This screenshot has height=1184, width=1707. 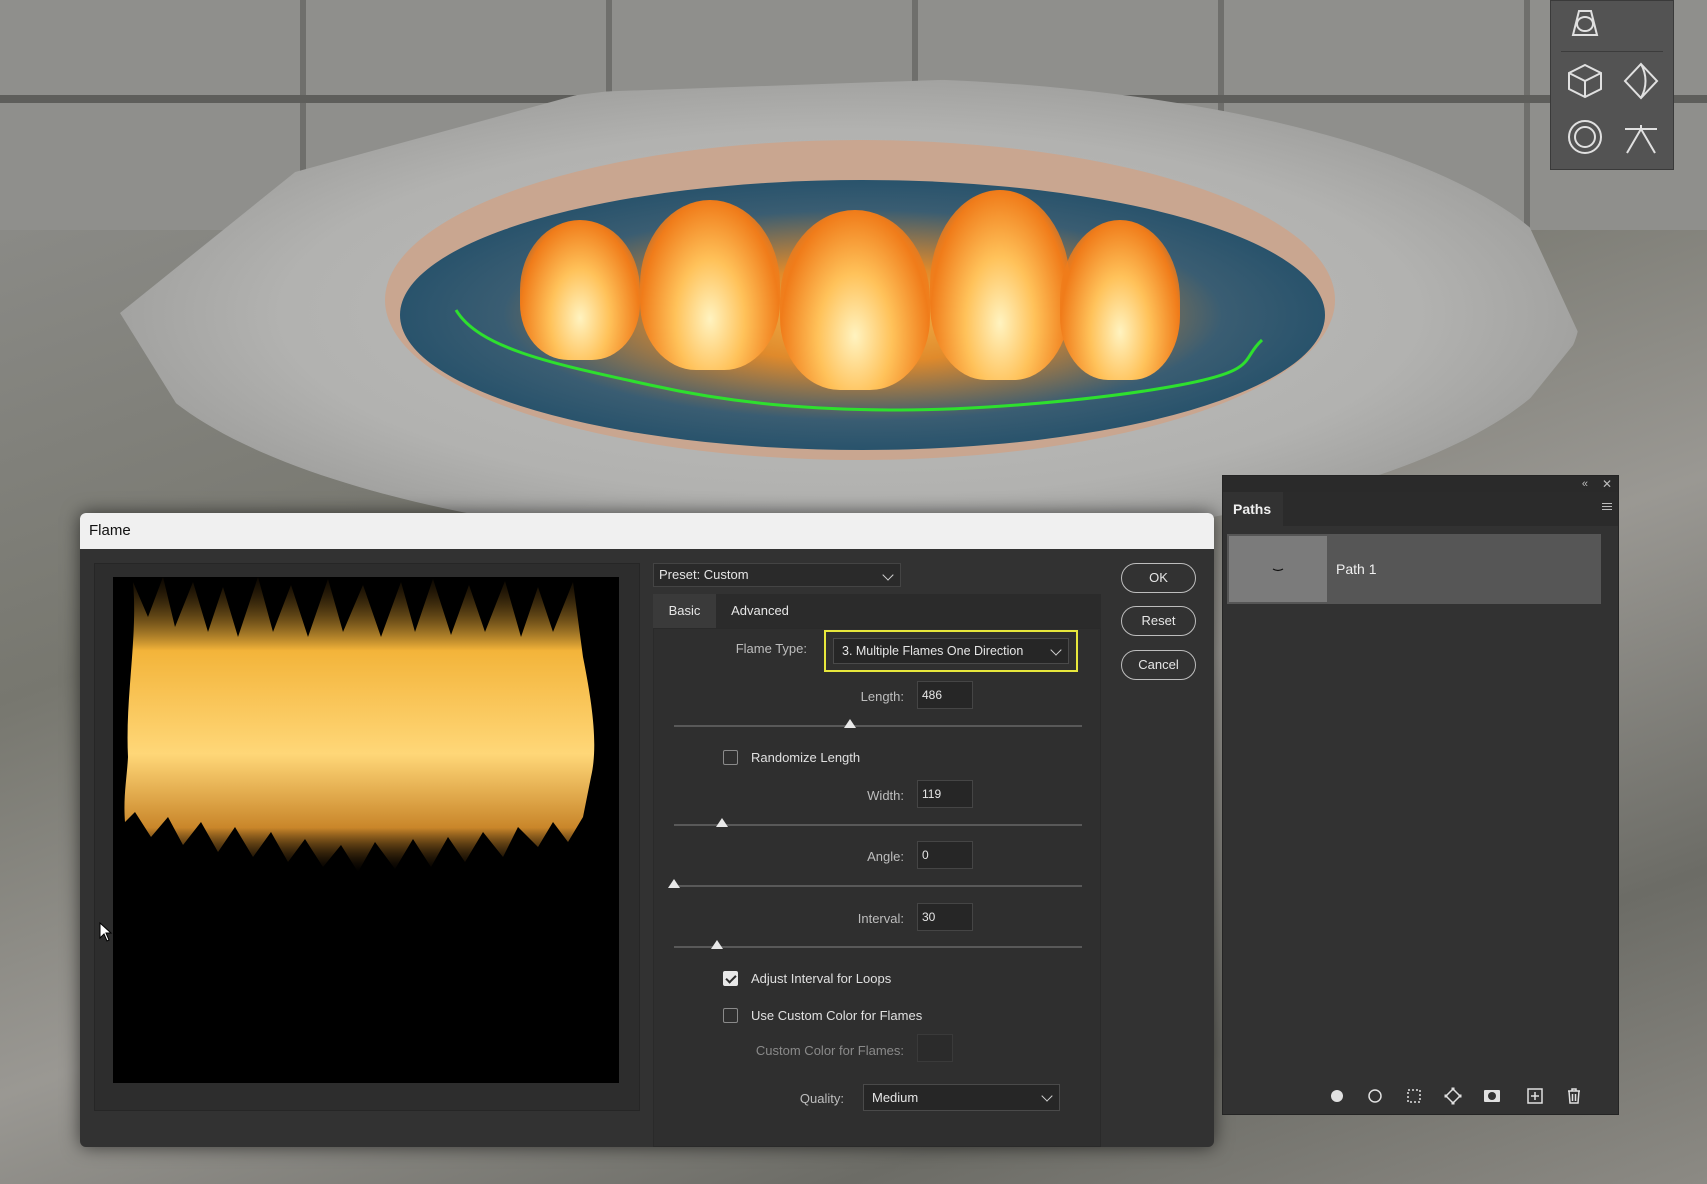 I want to click on custom-color-swatch, so click(x=935, y=1048).